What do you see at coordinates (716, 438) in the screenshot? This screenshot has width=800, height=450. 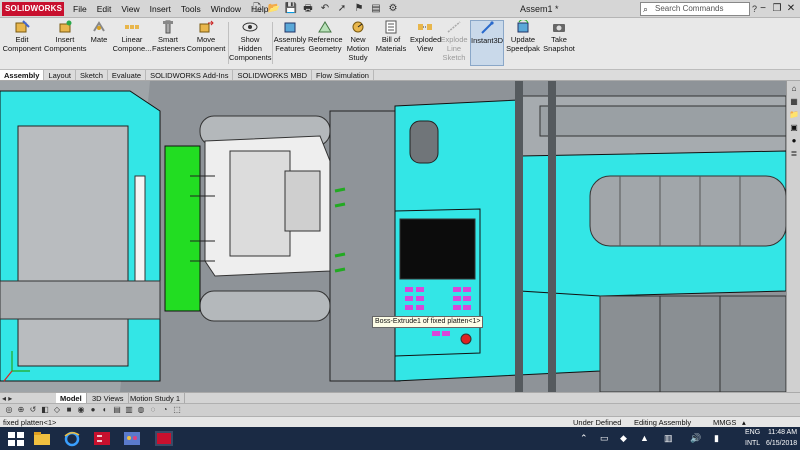 I see `battery-icon: ▮` at bounding box center [716, 438].